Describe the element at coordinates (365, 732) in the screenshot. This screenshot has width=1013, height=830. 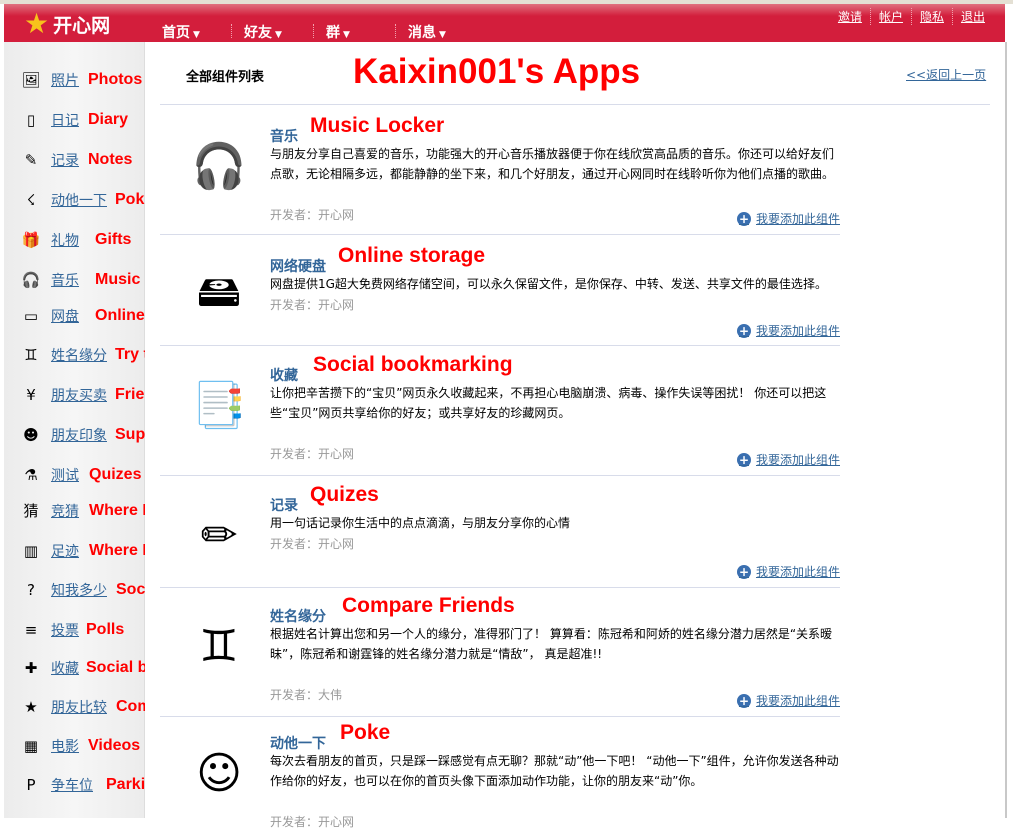
I see `app-annotation: Poke` at that location.